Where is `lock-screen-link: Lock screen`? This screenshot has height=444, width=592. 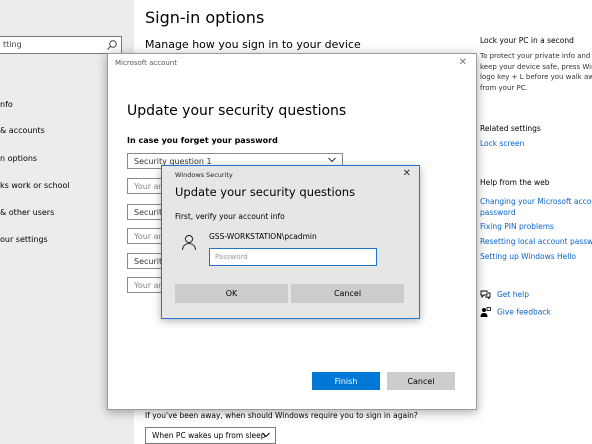
lock-screen-link: Lock screen is located at coordinates (502, 144).